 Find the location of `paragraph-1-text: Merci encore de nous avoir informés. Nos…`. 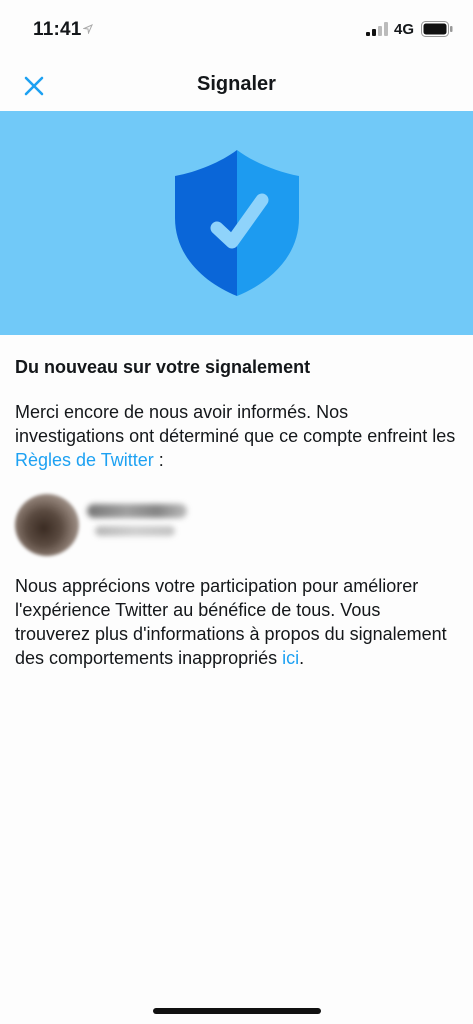

paragraph-1-text: Merci encore de nous avoir informés. Nos… is located at coordinates (235, 424).